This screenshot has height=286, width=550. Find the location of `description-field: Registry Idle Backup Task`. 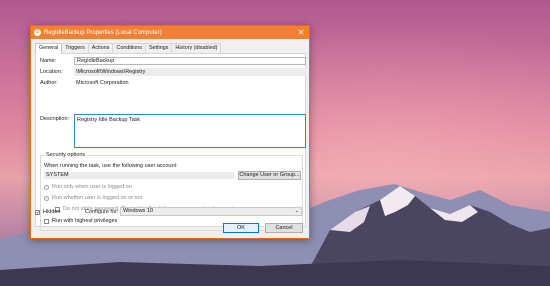

description-field: Registry Idle Backup Task is located at coordinates (190, 131).